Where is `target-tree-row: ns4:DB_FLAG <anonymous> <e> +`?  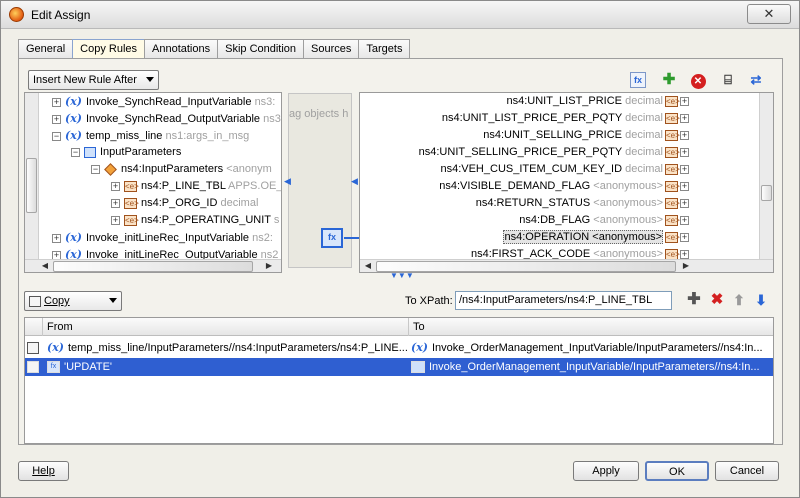
target-tree-row: ns4:DB_FLAG <anonymous> <e> + is located at coordinates (604, 220).